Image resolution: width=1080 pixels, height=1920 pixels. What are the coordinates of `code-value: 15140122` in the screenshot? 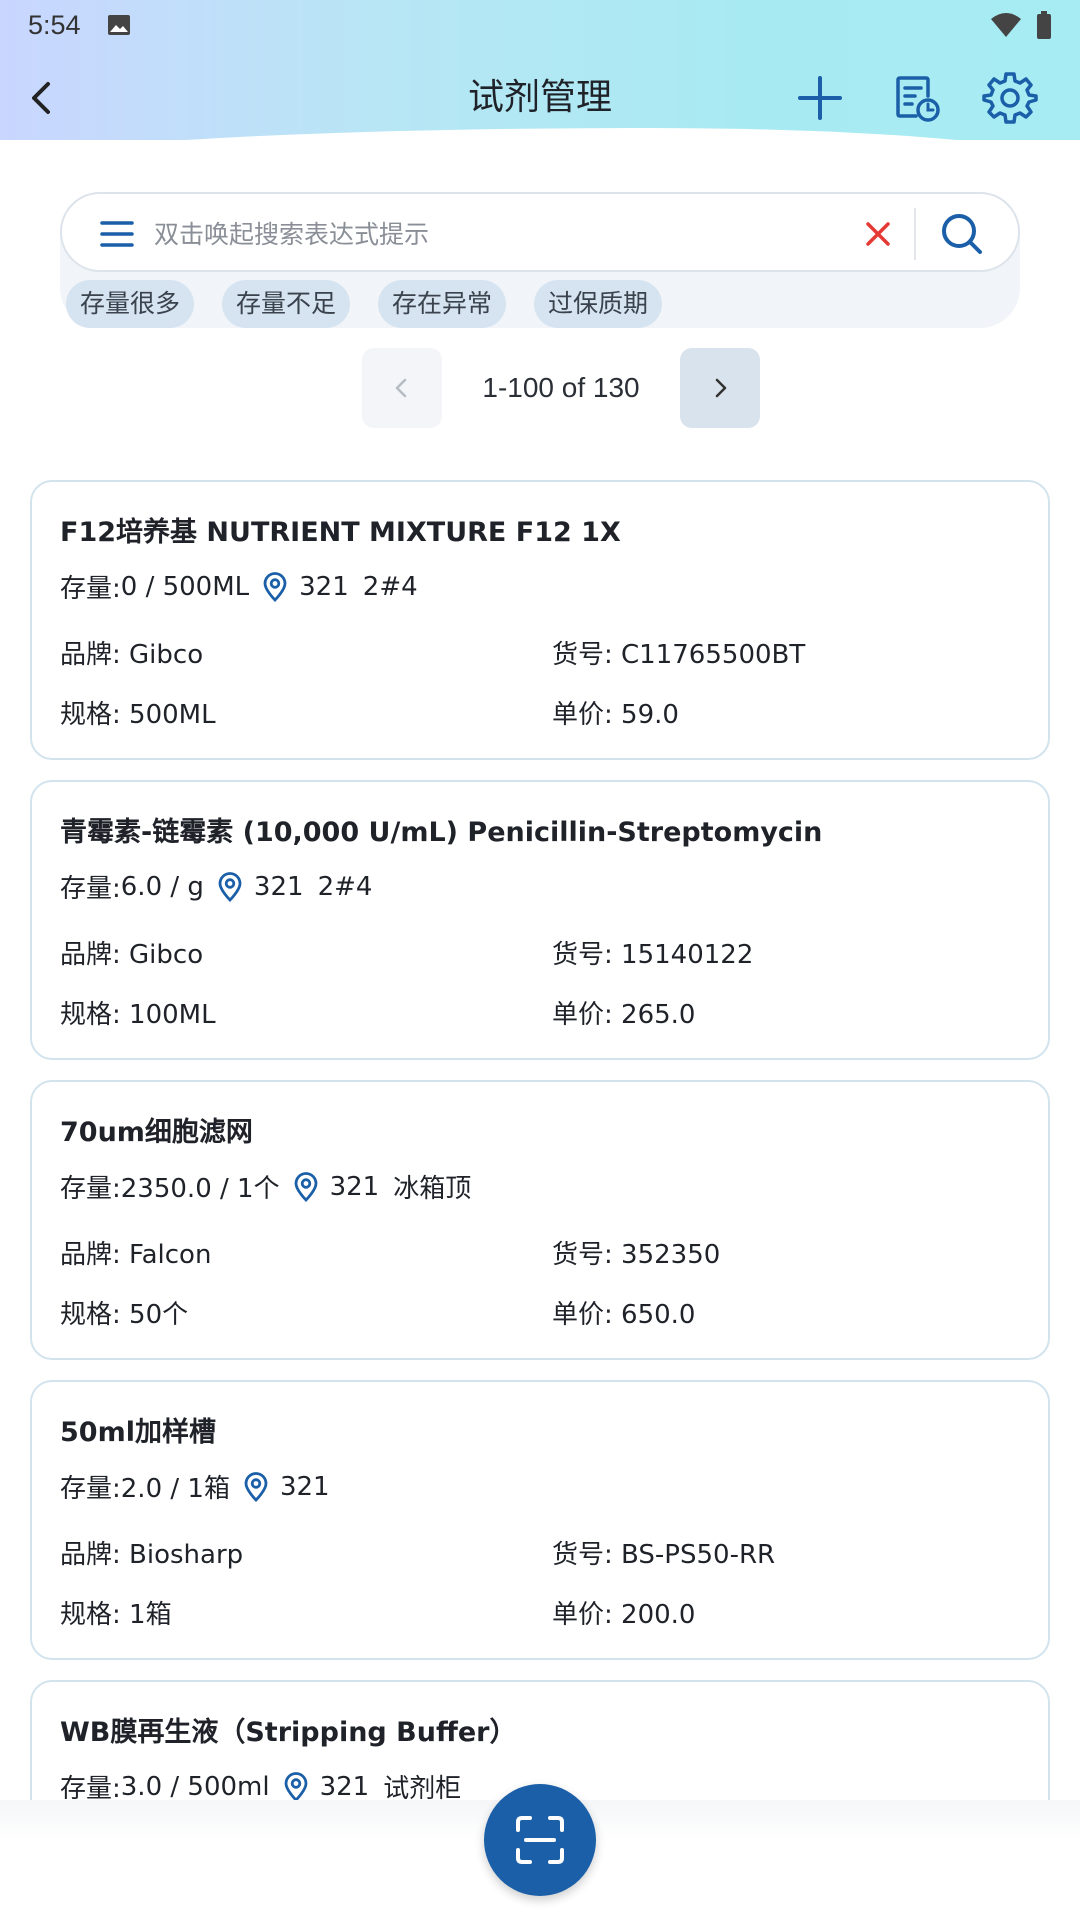 It's located at (687, 955).